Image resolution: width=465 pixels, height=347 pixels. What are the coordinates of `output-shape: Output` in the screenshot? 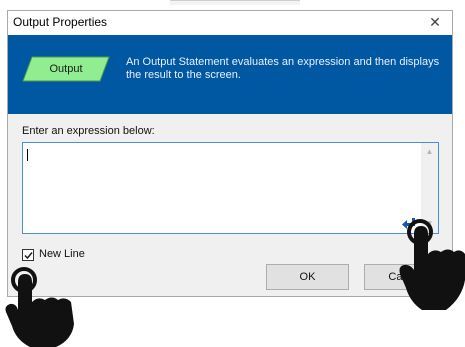 It's located at (66, 69).